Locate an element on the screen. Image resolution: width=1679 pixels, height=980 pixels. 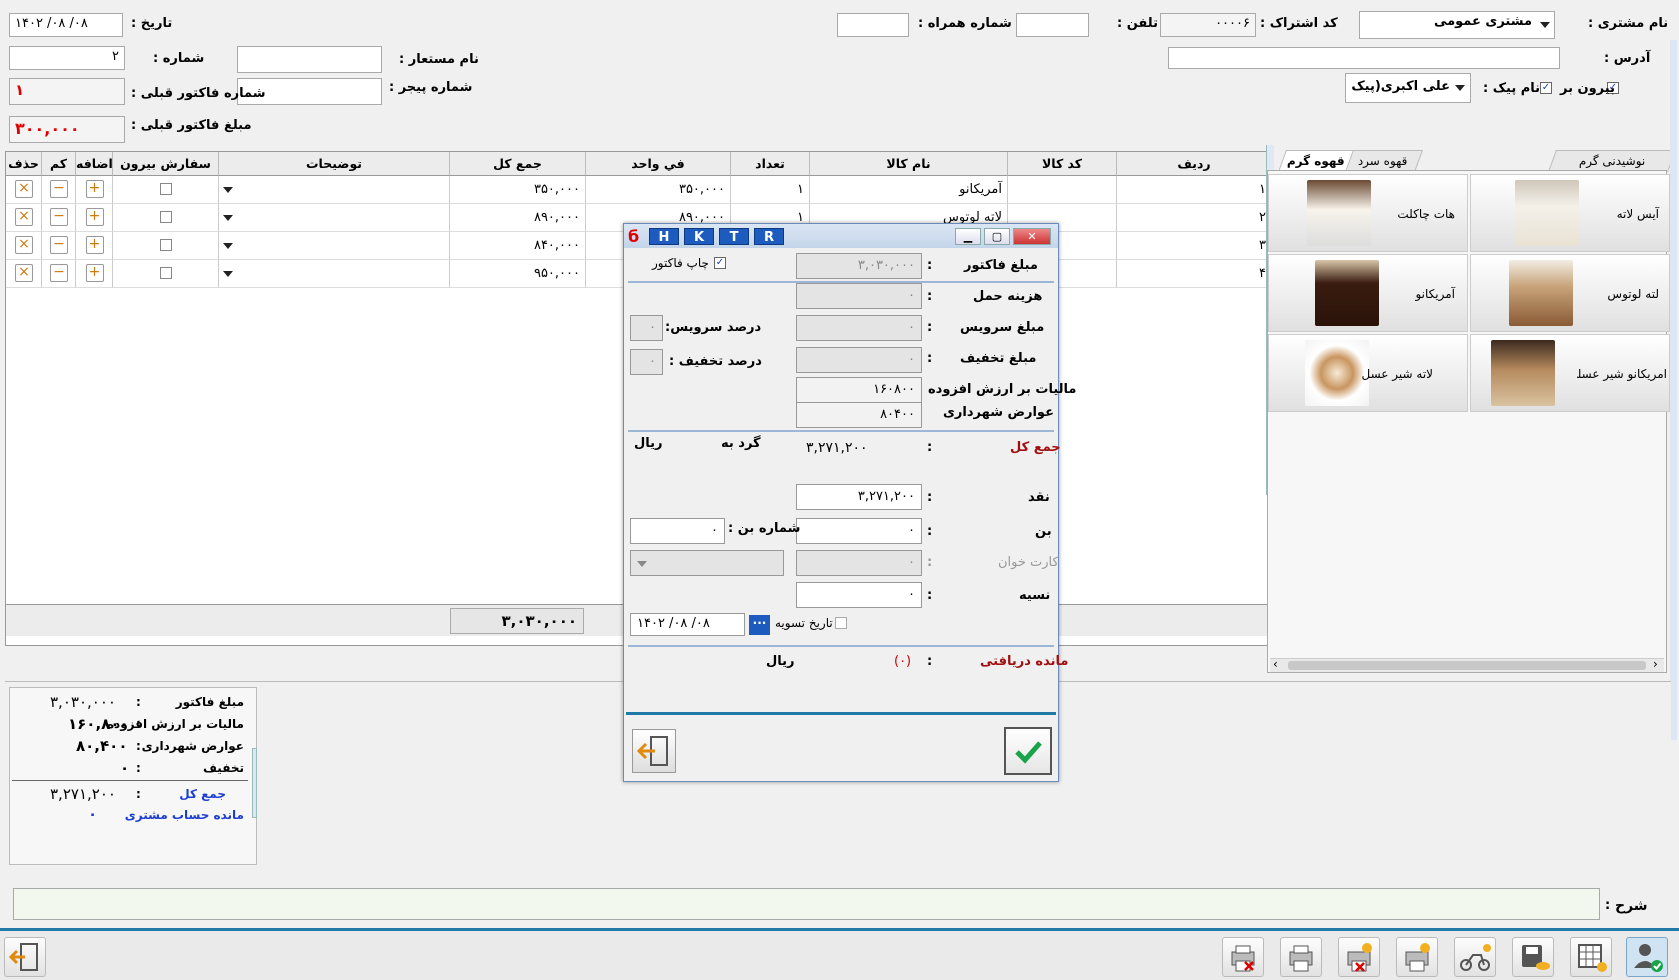
scroll-thumb is located at coordinates (1467, 665).